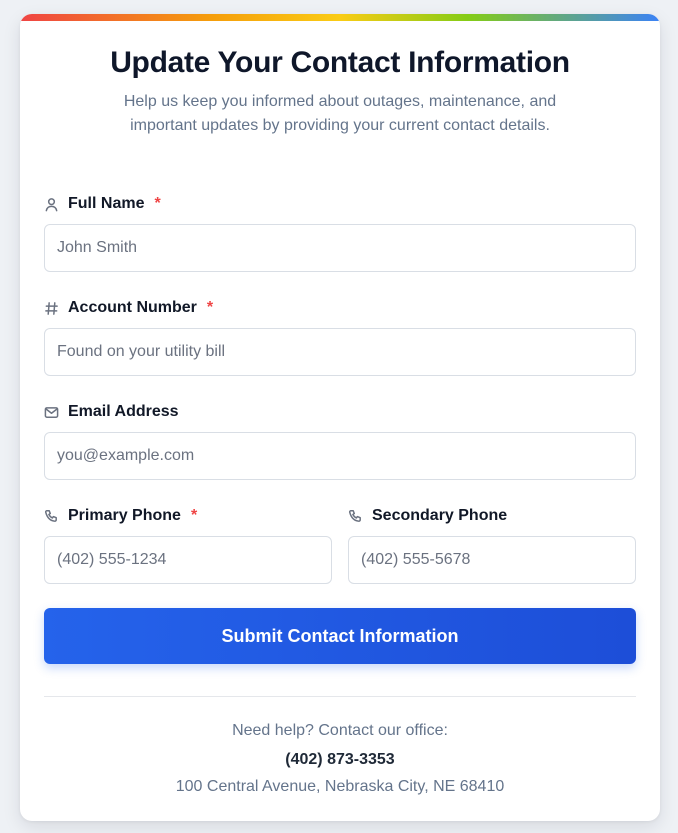  I want to click on account-number-input, so click(340, 352).